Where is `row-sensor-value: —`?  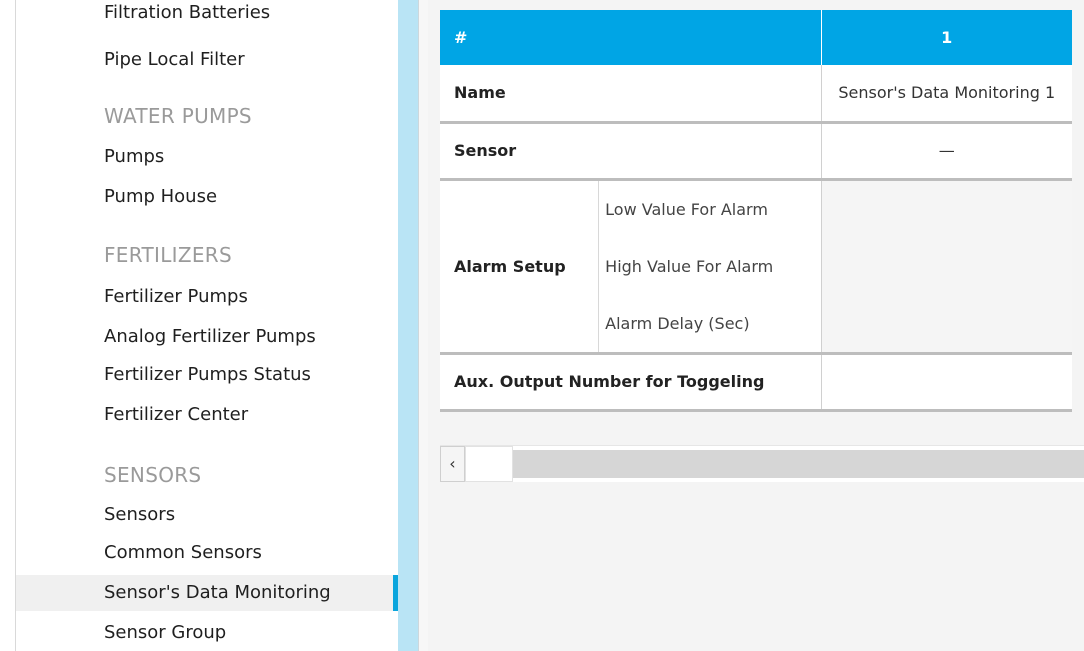
row-sensor-value: — is located at coordinates (946, 151).